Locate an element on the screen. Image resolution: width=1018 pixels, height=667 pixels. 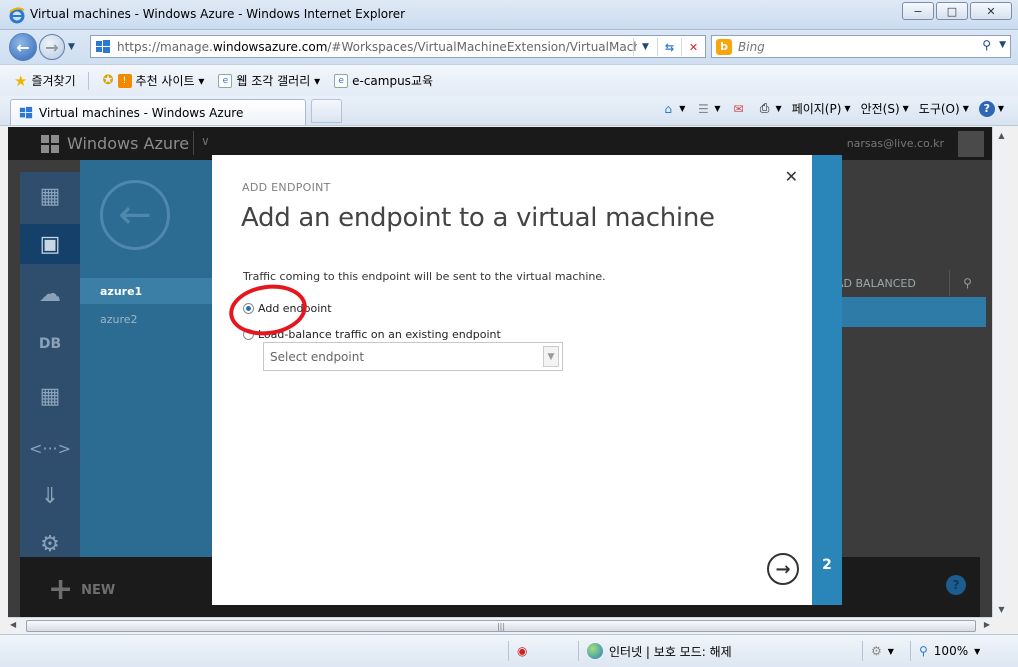
vertical-scrollbar: ▲ ▼ is located at coordinates (1001, 372).